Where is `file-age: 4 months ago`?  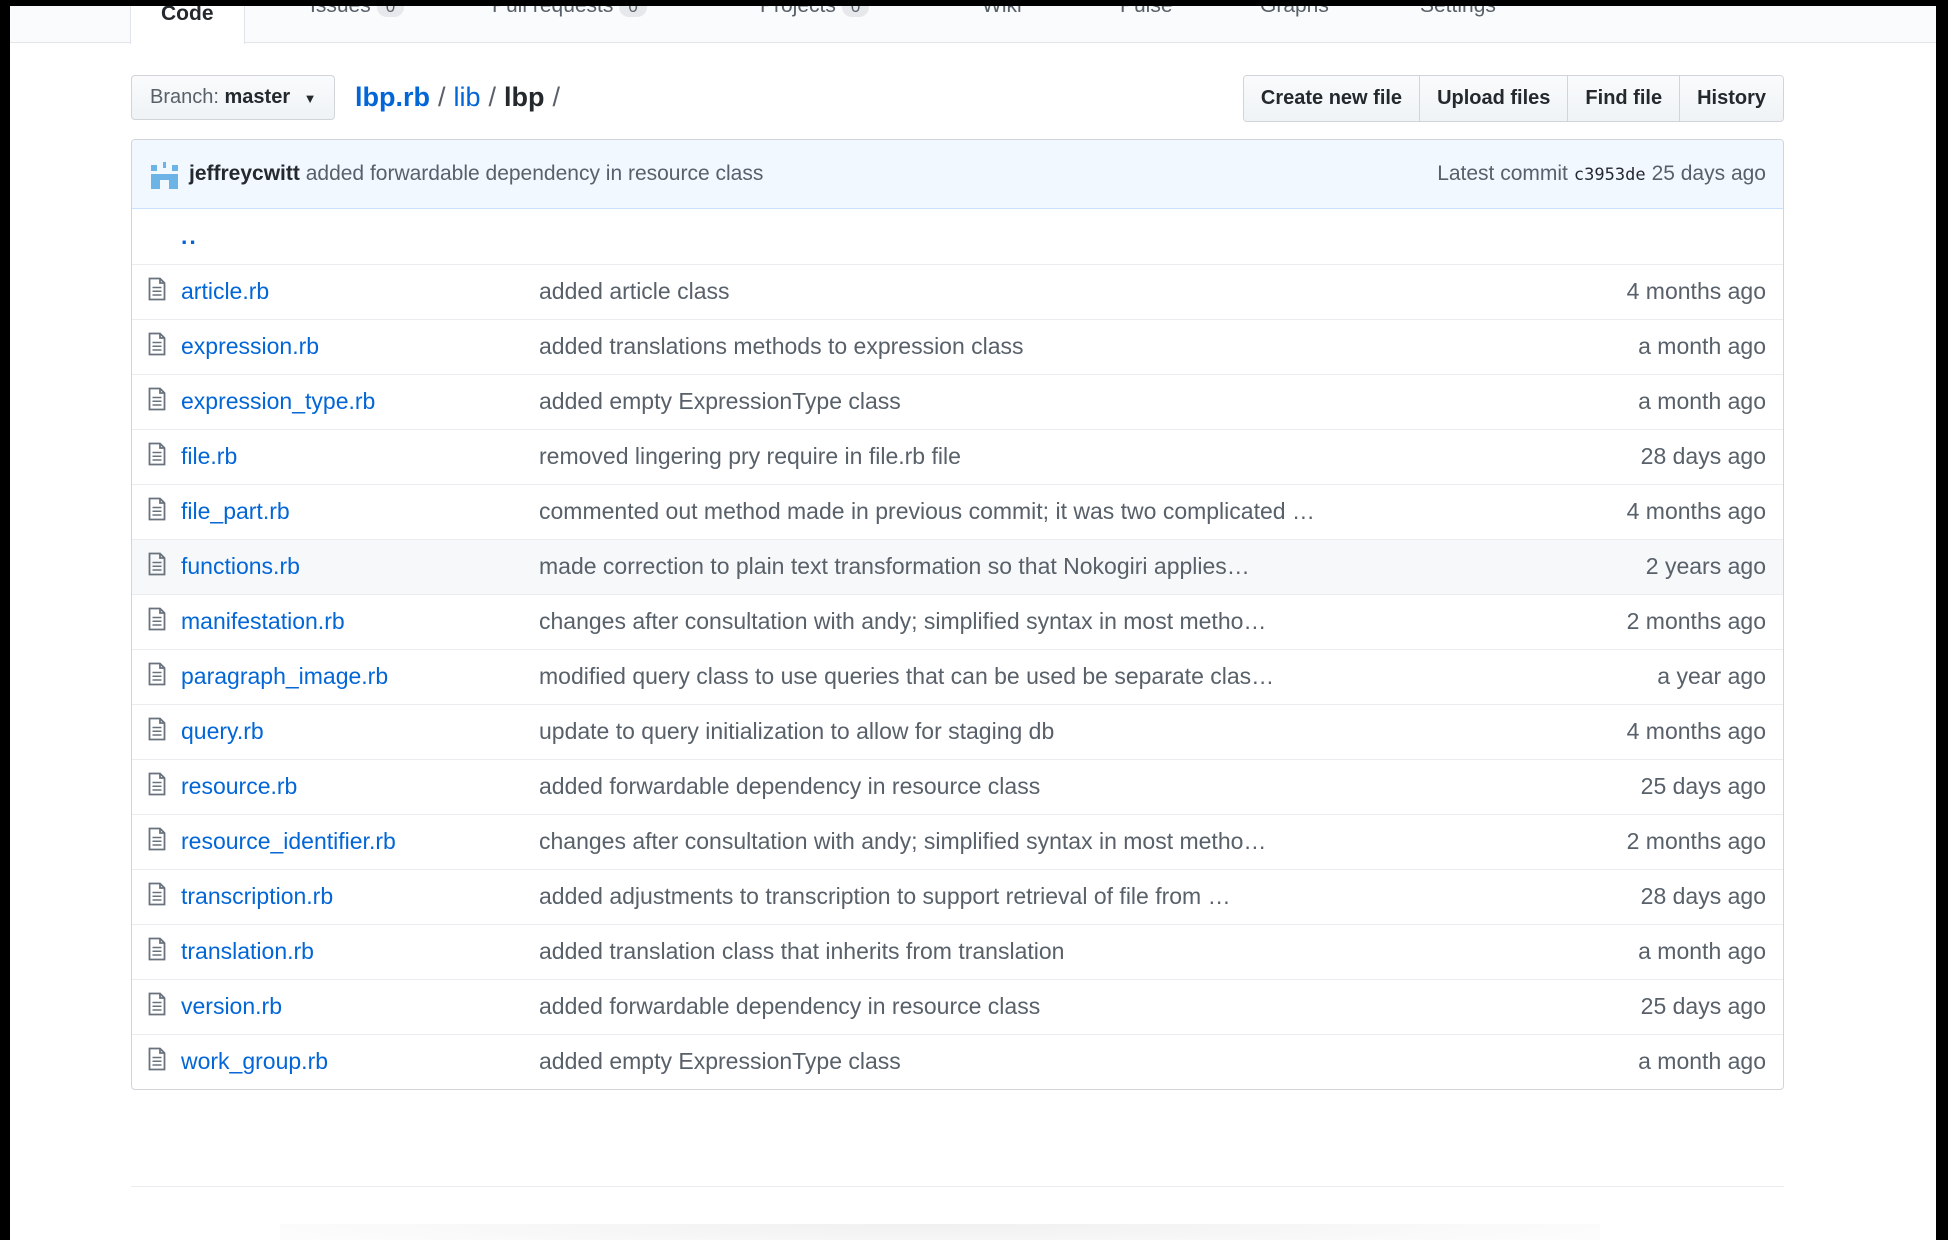 file-age: 4 months ago is located at coordinates (1696, 291).